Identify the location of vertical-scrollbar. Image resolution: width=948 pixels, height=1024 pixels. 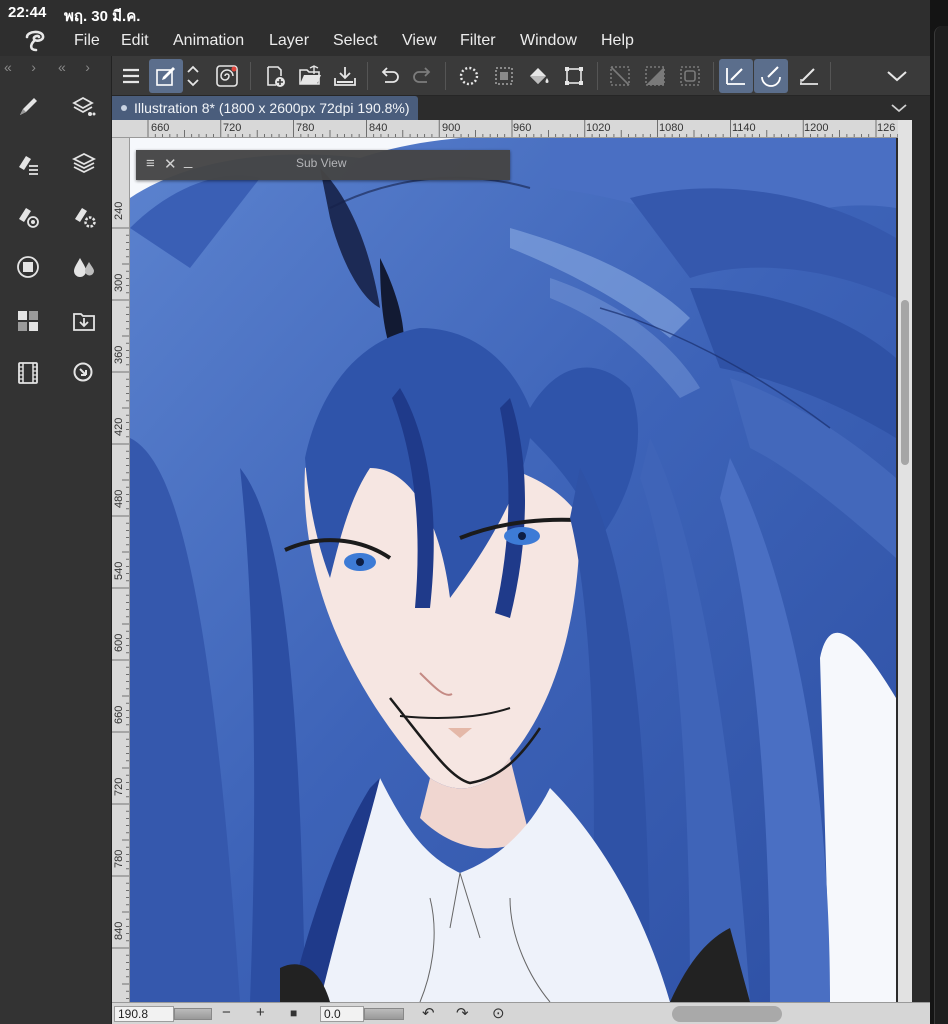
(905, 561).